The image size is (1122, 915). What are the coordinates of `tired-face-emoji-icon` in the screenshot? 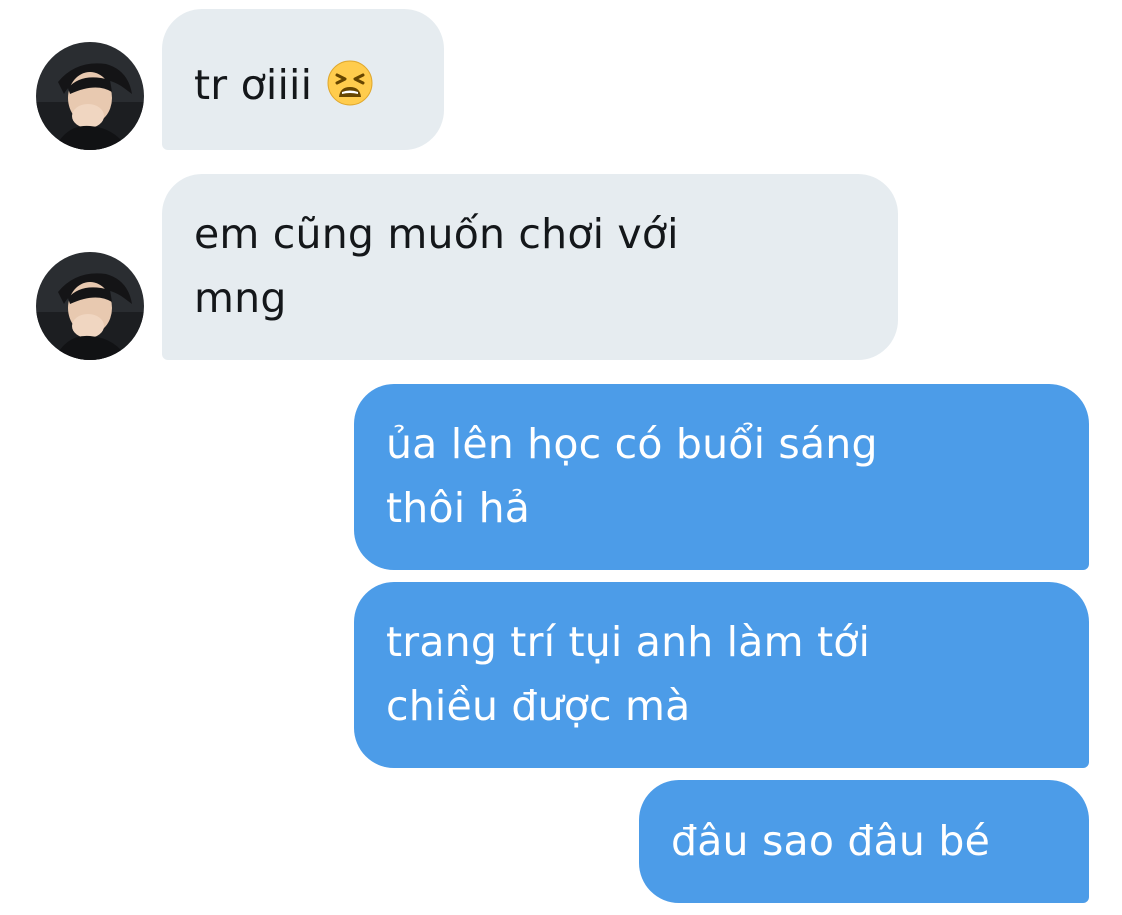 It's located at (350, 92).